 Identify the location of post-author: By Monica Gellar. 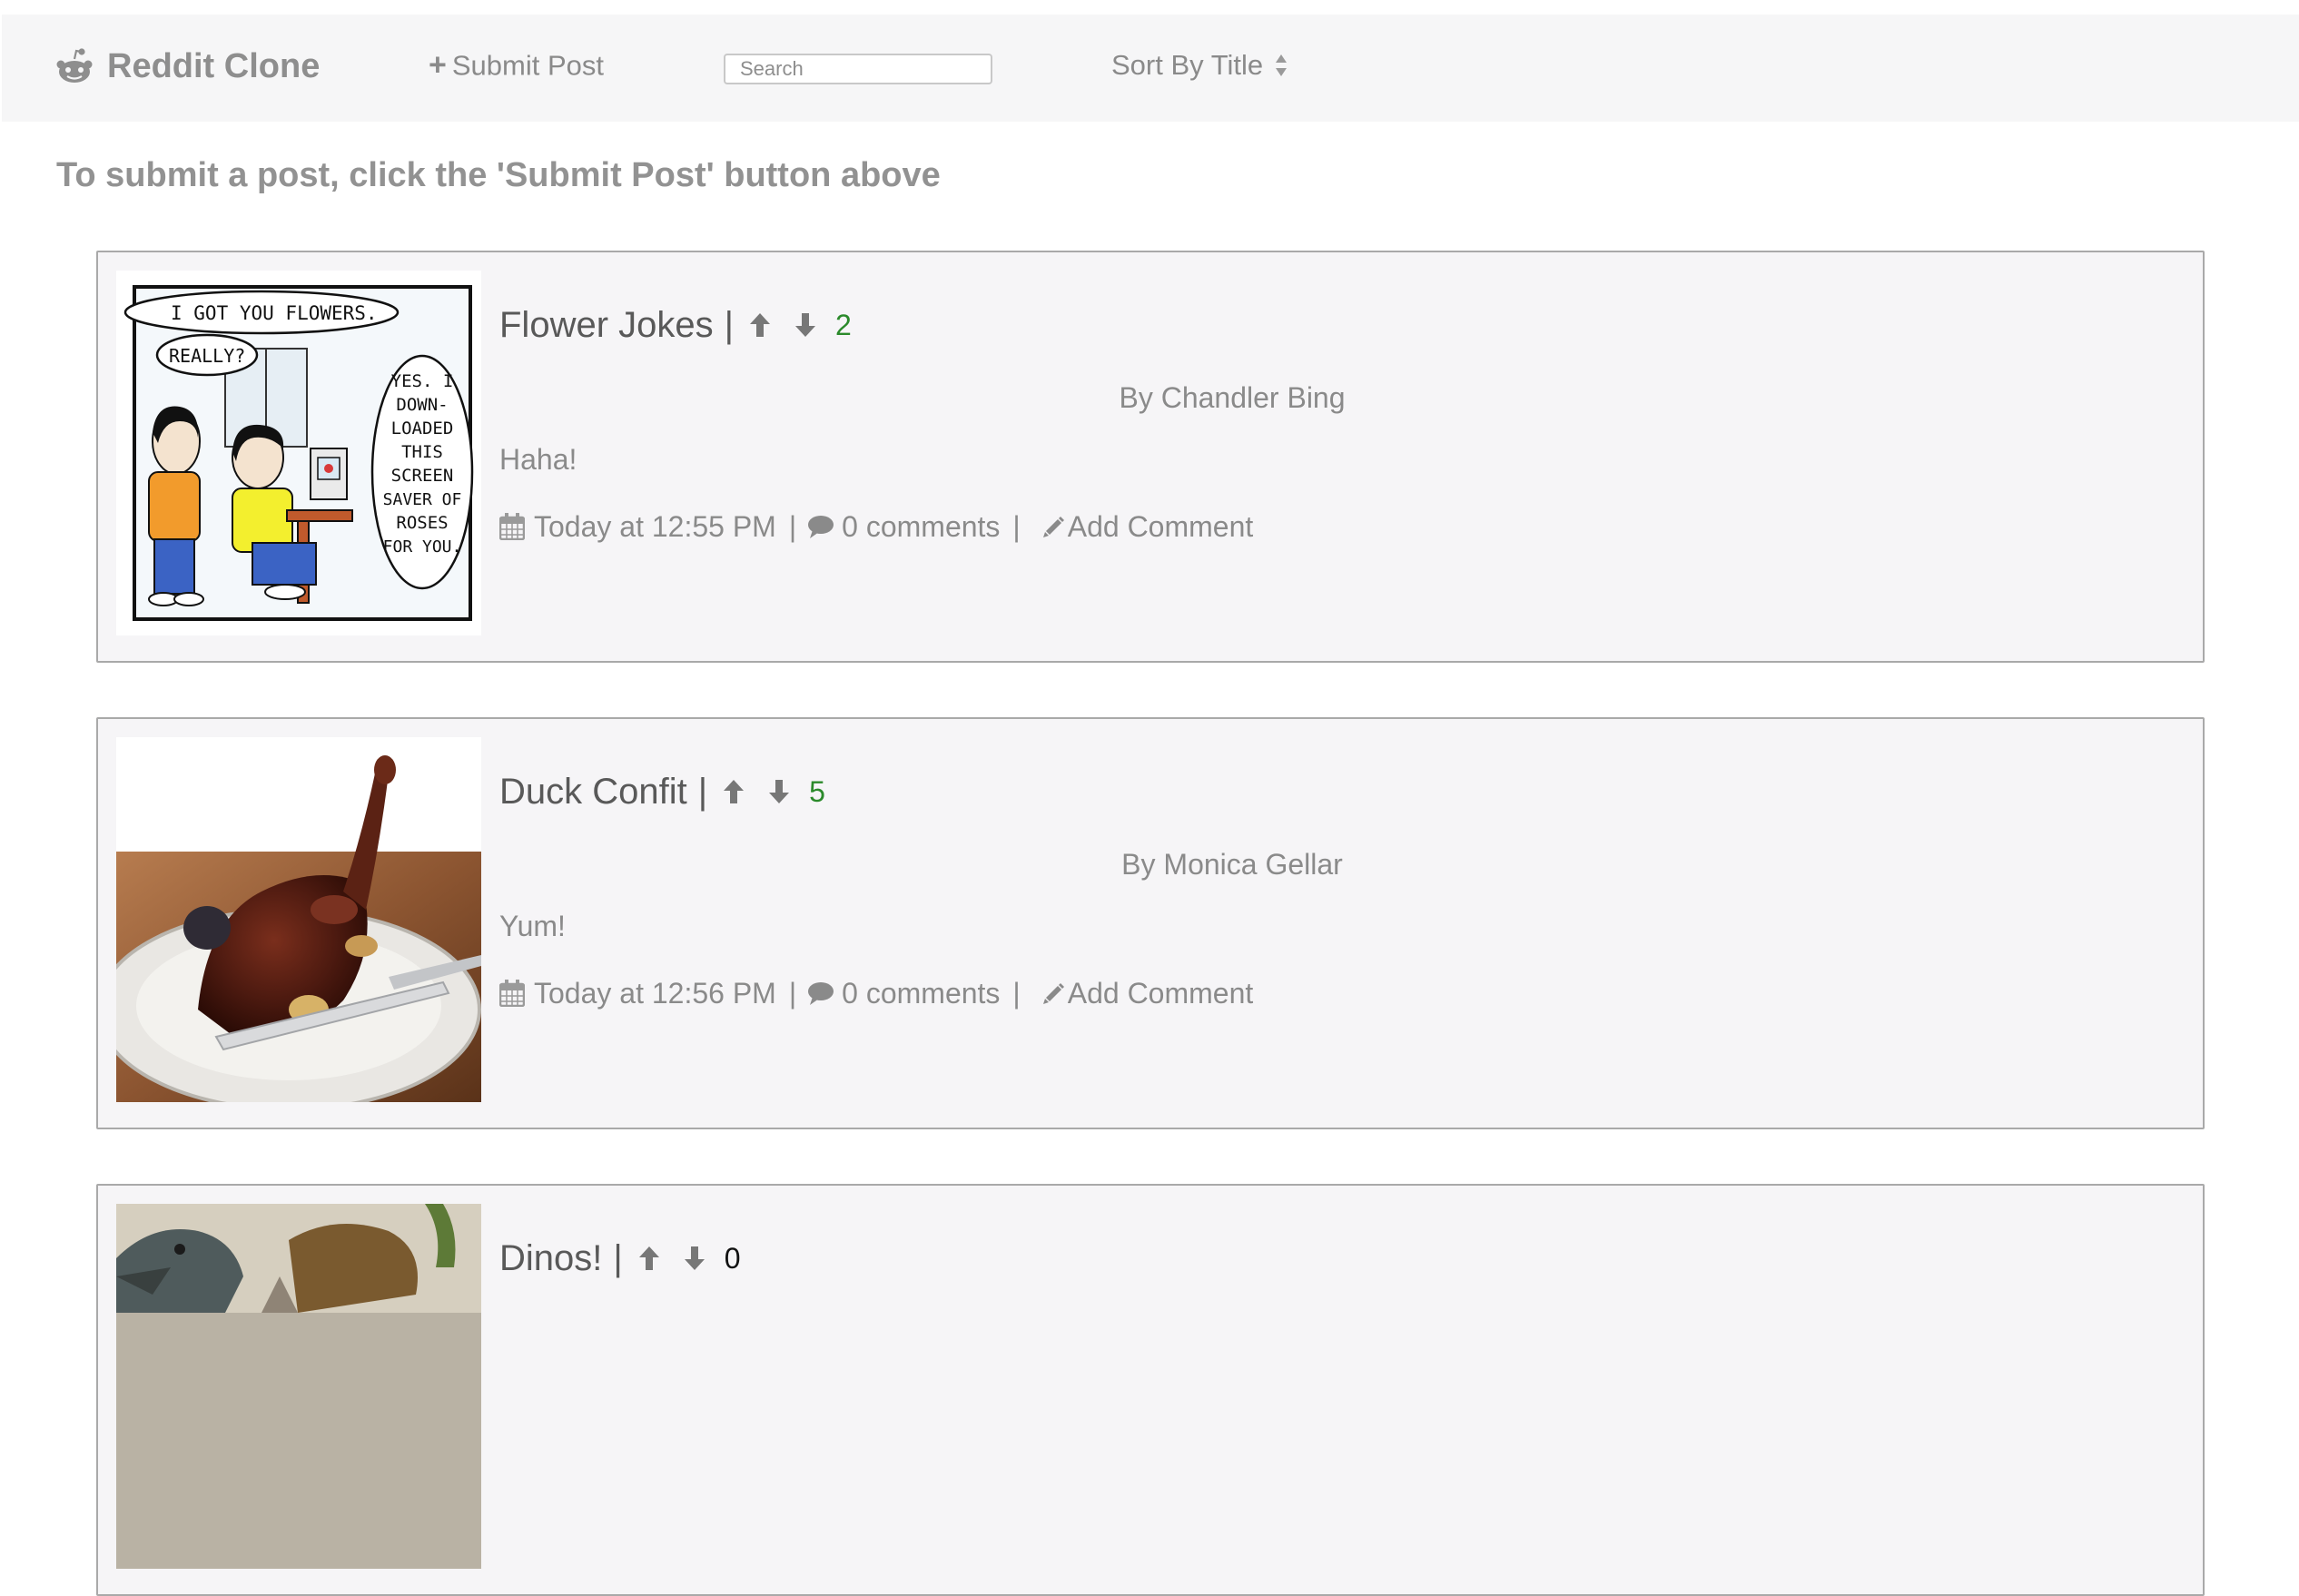
(1232, 864).